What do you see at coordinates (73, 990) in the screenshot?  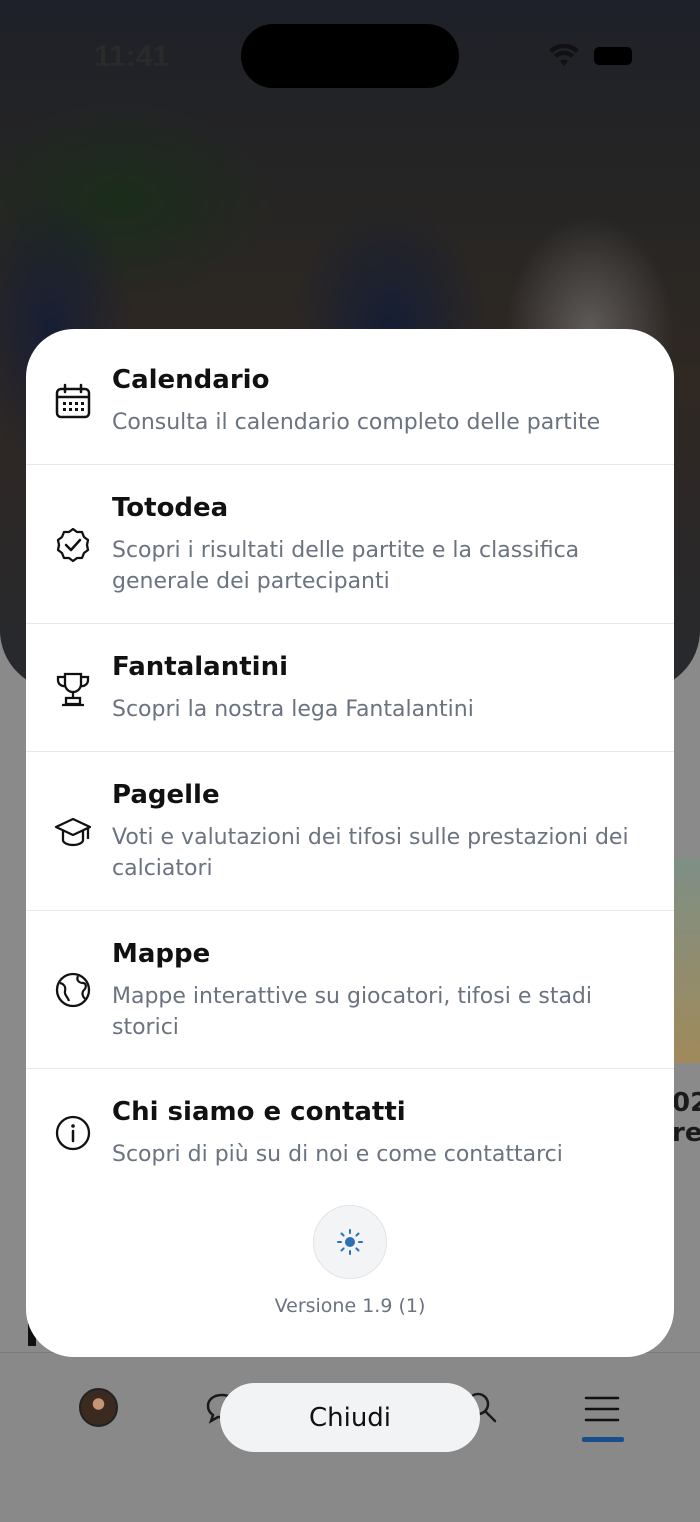 I see `globe-icon` at bounding box center [73, 990].